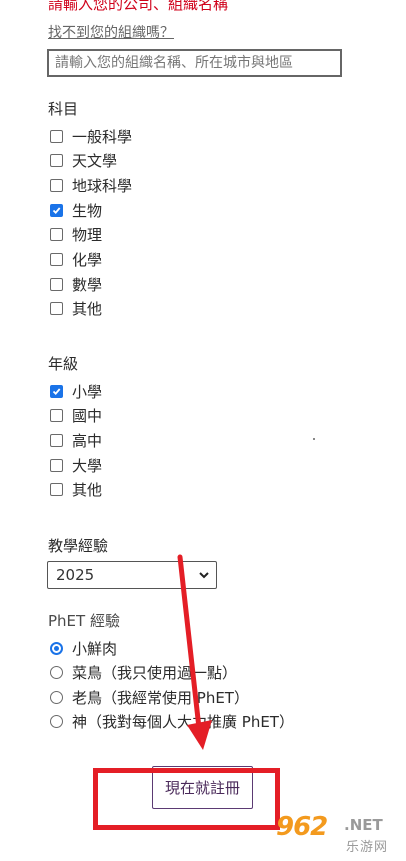  I want to click on grades-option-label: 高中, so click(87, 440).